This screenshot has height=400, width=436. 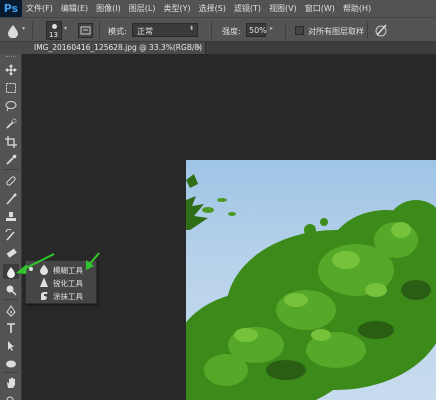 What do you see at coordinates (11, 252) in the screenshot?
I see `eraser-tool-icon` at bounding box center [11, 252].